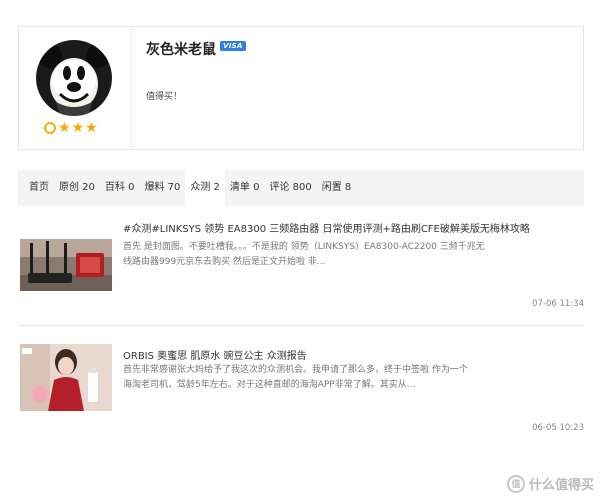 This screenshot has width=600, height=499. I want to click on divider, so click(301, 325).